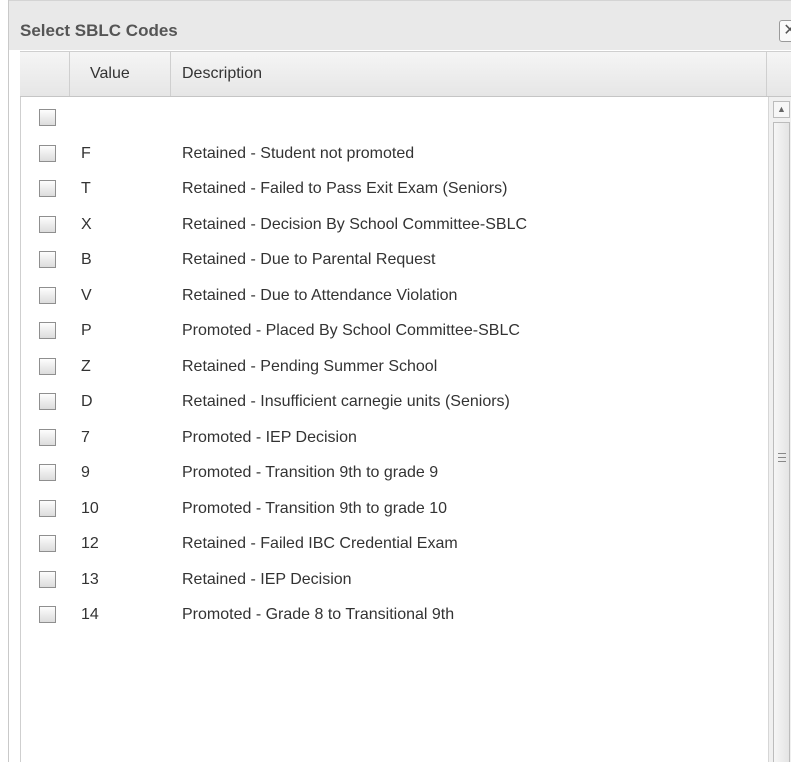 Image resolution: width=791 pixels, height=762 pixels. Describe the element at coordinates (99, 30) in the screenshot. I see `dialog-title: Select SBLC Codes` at that location.